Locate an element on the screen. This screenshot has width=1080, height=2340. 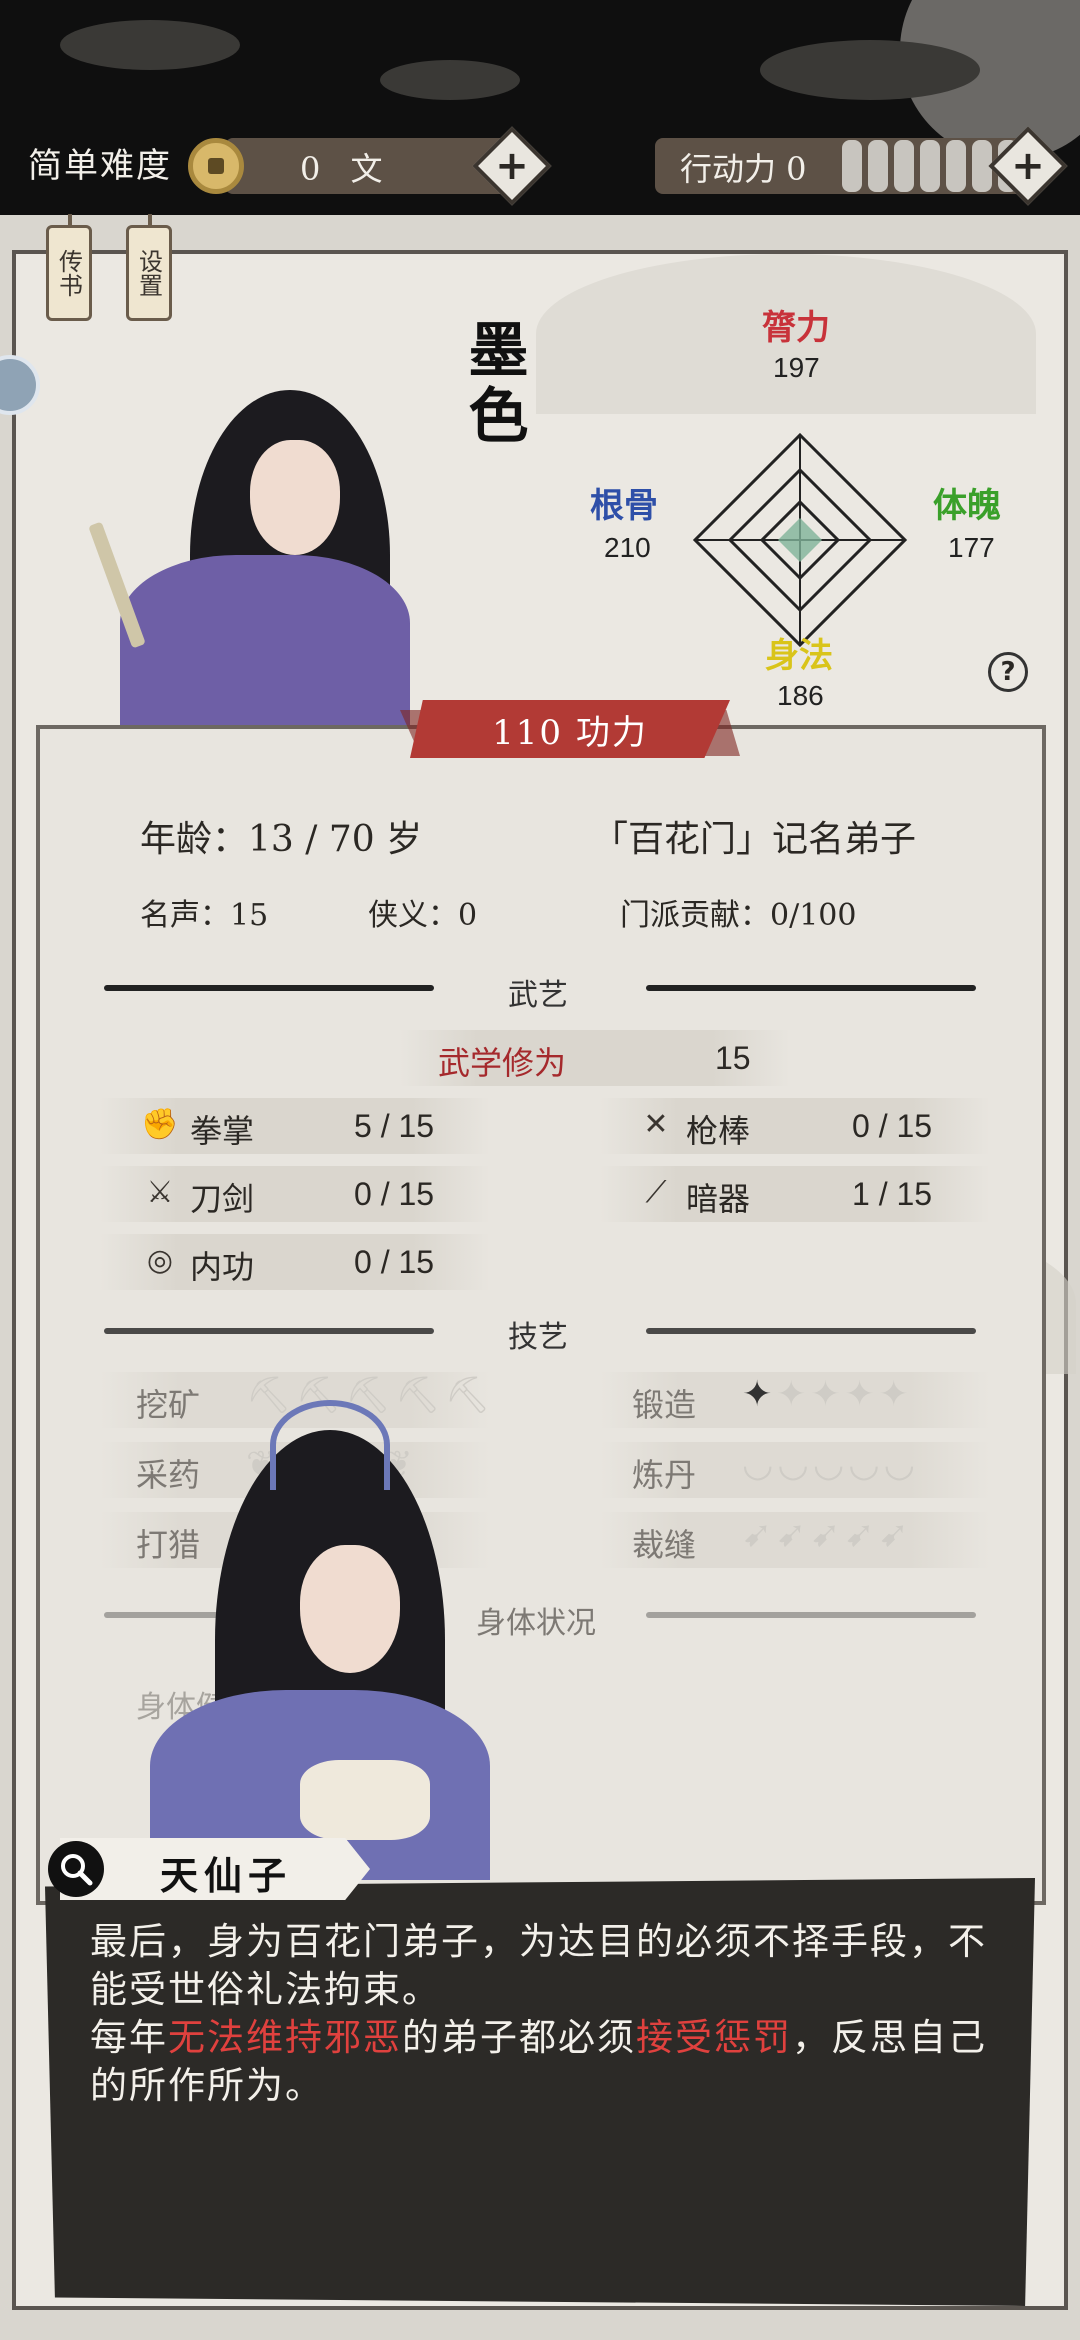
strength-value: 197 is located at coordinates (796, 367).